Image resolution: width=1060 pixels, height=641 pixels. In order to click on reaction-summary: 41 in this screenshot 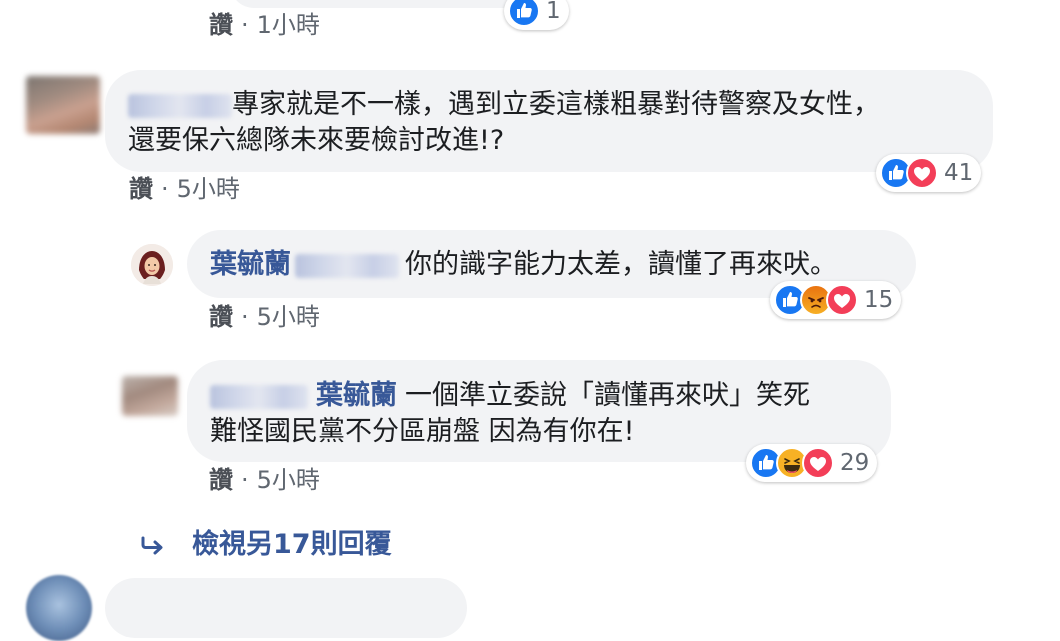, I will do `click(929, 173)`.